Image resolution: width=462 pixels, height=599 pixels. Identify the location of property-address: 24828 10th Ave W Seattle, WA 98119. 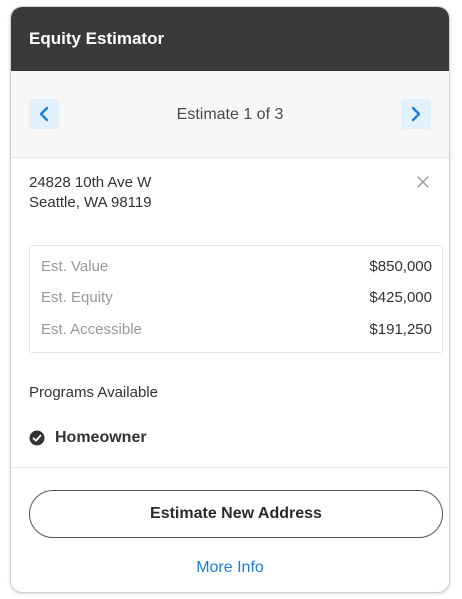
(90, 193).